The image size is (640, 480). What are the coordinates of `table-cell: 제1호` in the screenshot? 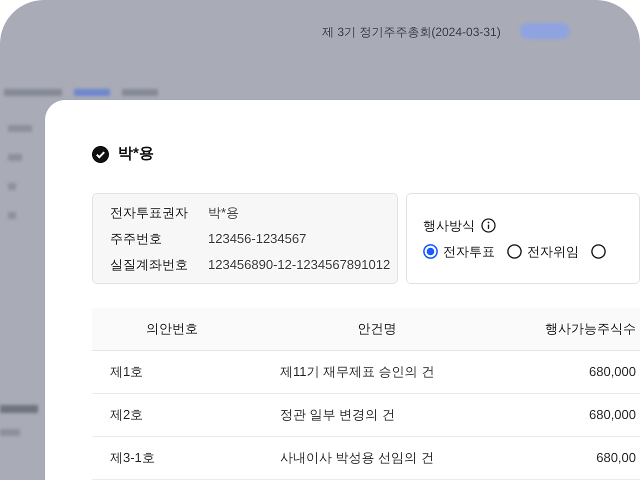 It's located at (127, 371).